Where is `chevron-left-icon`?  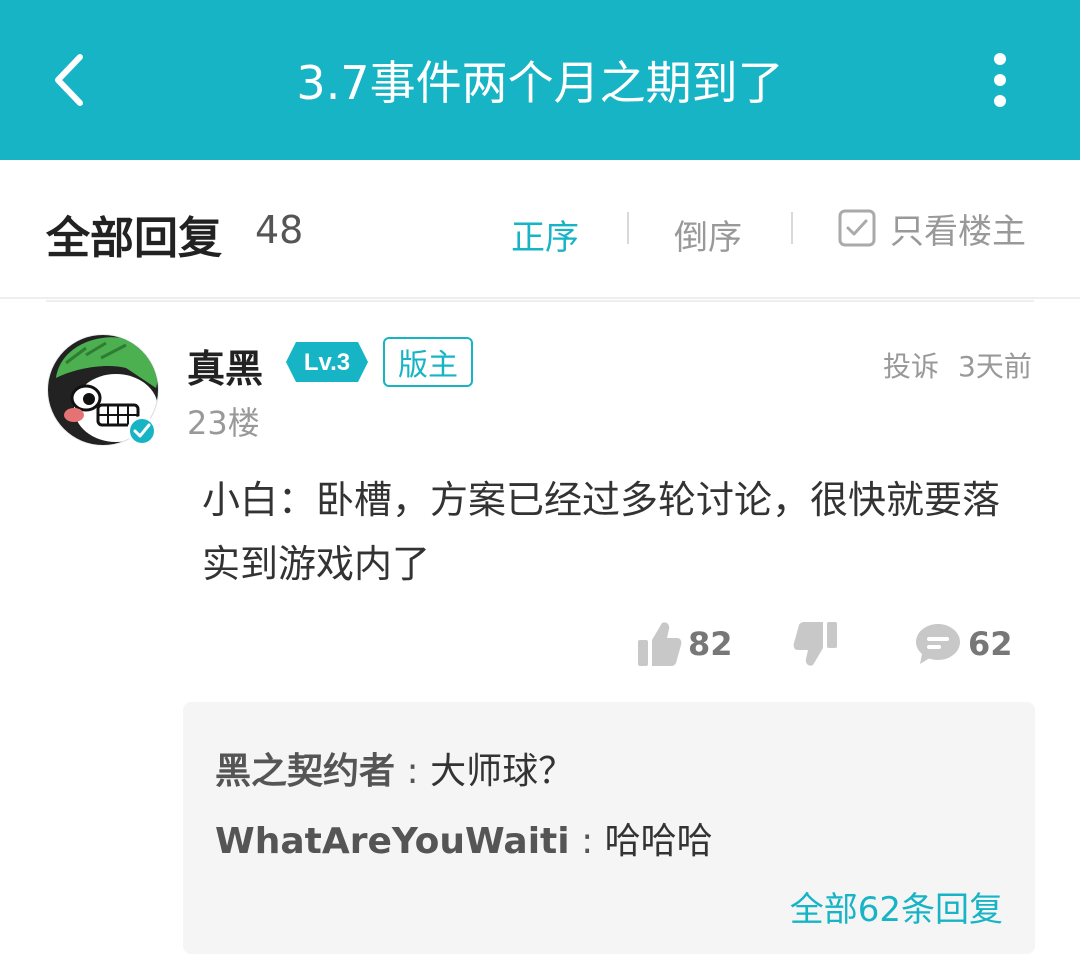
chevron-left-icon is located at coordinates (69, 80).